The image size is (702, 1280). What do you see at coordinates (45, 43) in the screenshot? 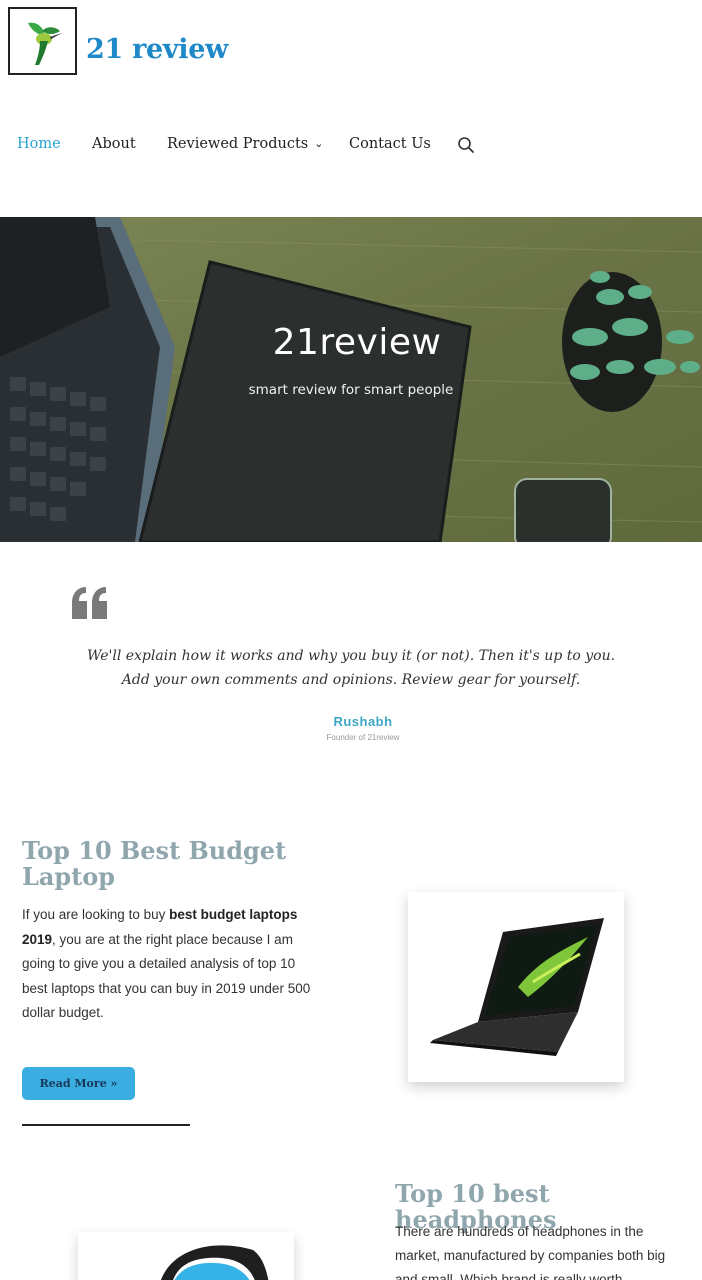
I see `hummingbird-logo-icon` at bounding box center [45, 43].